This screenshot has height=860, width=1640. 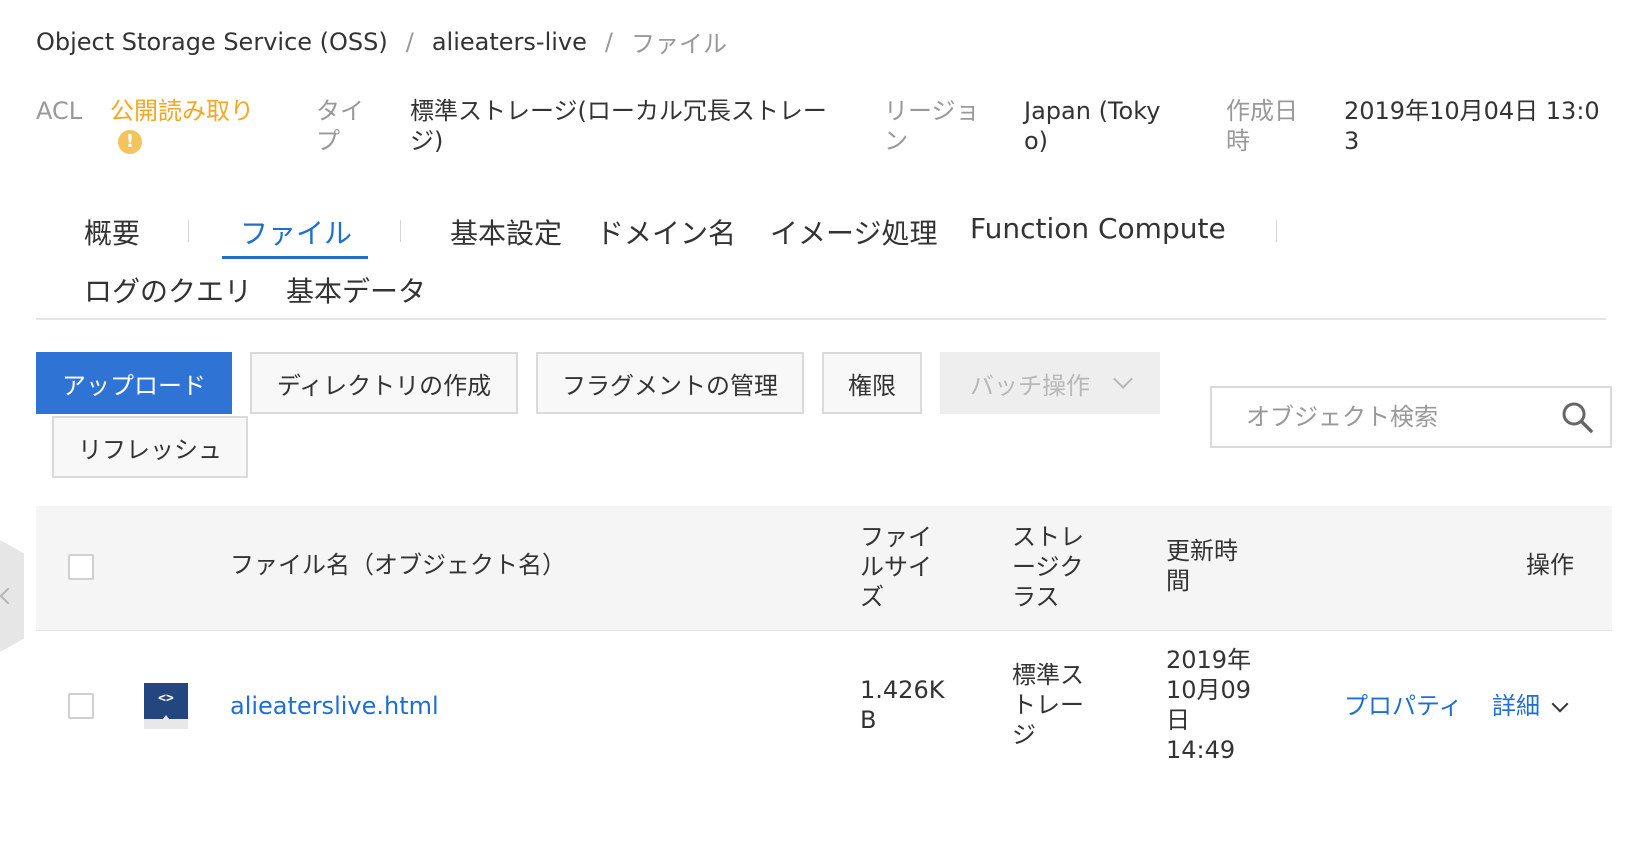 What do you see at coordinates (328, 141) in the screenshot?
I see `type-label-line: プ` at bounding box center [328, 141].